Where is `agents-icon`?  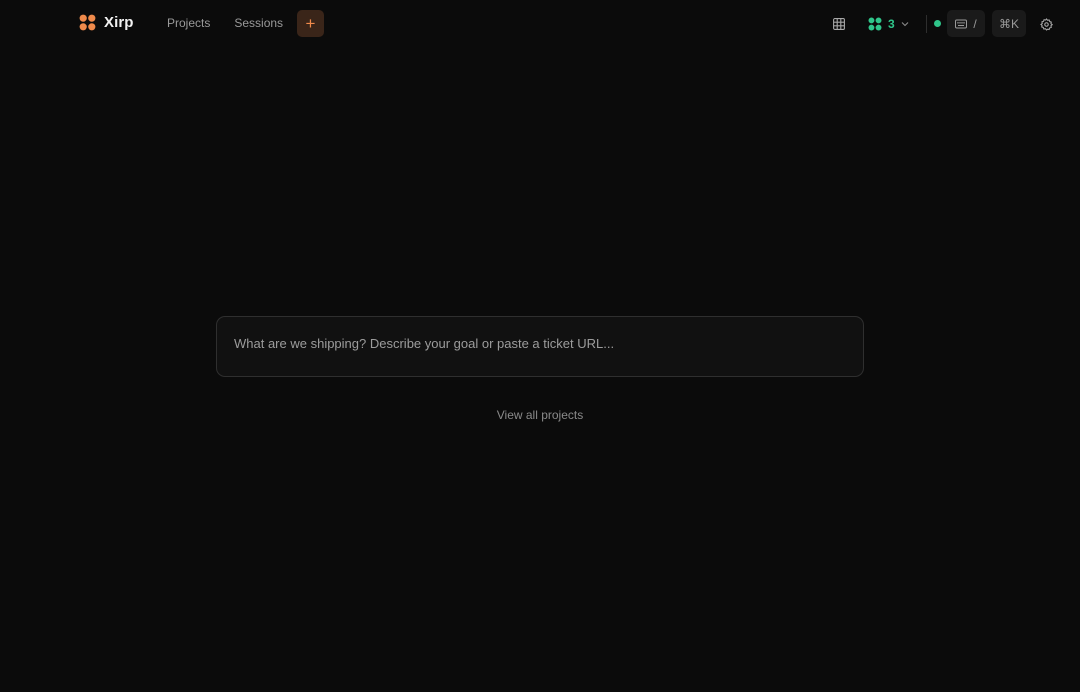
agents-icon is located at coordinates (875, 24).